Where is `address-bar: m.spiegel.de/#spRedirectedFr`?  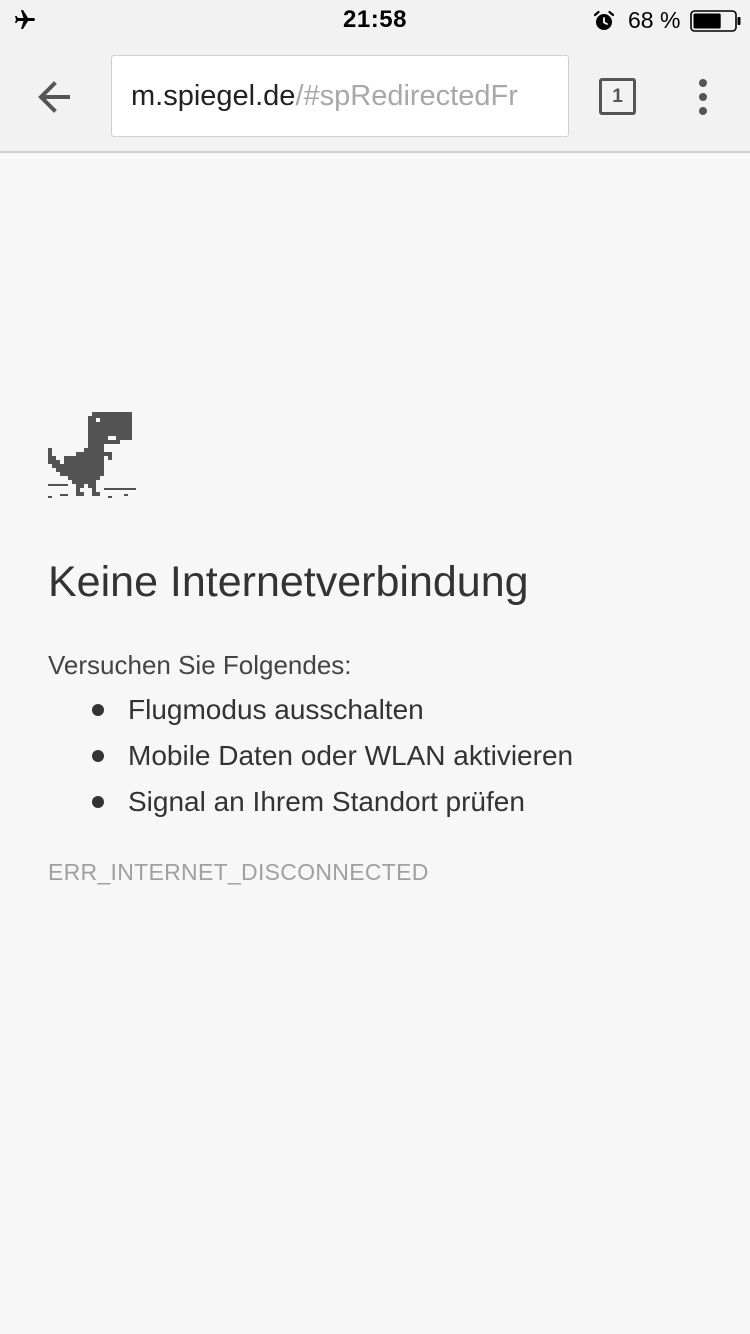 address-bar: m.spiegel.de/#spRedirectedFr is located at coordinates (340, 96).